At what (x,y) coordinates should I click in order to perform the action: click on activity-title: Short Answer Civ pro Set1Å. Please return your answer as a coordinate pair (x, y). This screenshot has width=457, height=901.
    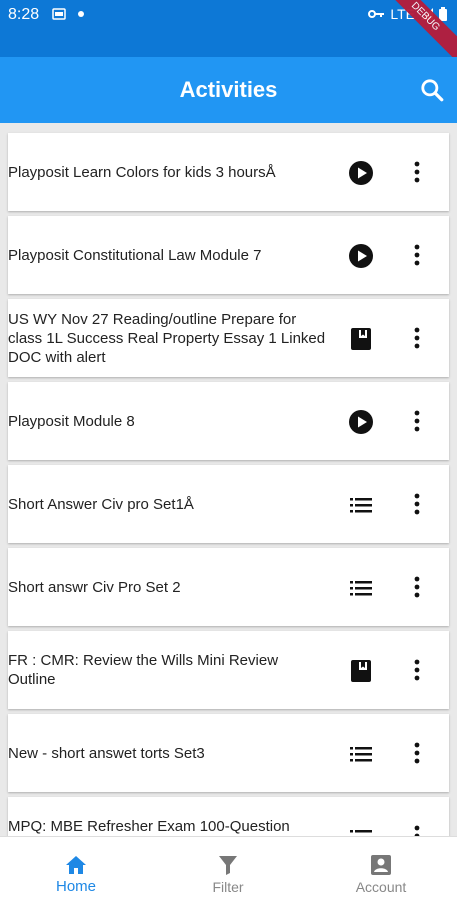
    Looking at the image, I should click on (101, 504).